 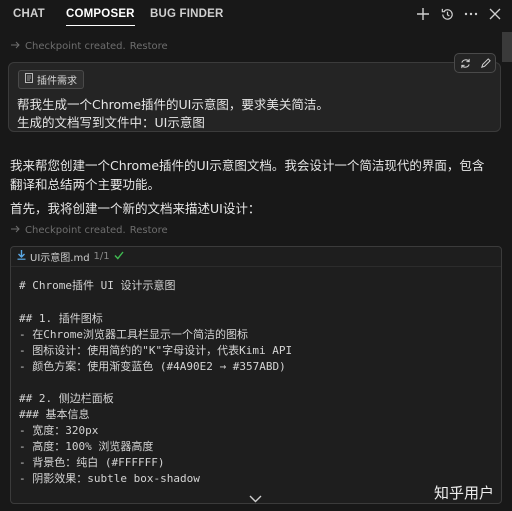 What do you see at coordinates (485, 63) in the screenshot?
I see `edit-icon` at bounding box center [485, 63].